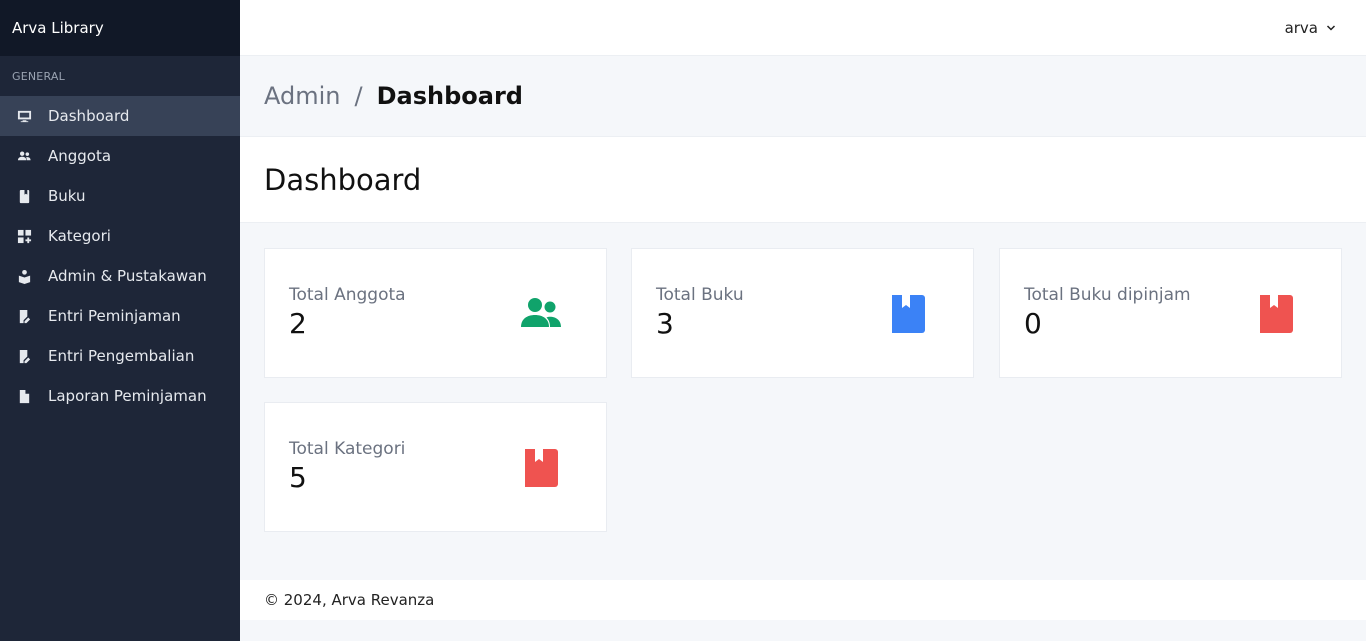 The height and width of the screenshot is (641, 1366). What do you see at coordinates (24, 196) in the screenshot?
I see `book-icon` at bounding box center [24, 196].